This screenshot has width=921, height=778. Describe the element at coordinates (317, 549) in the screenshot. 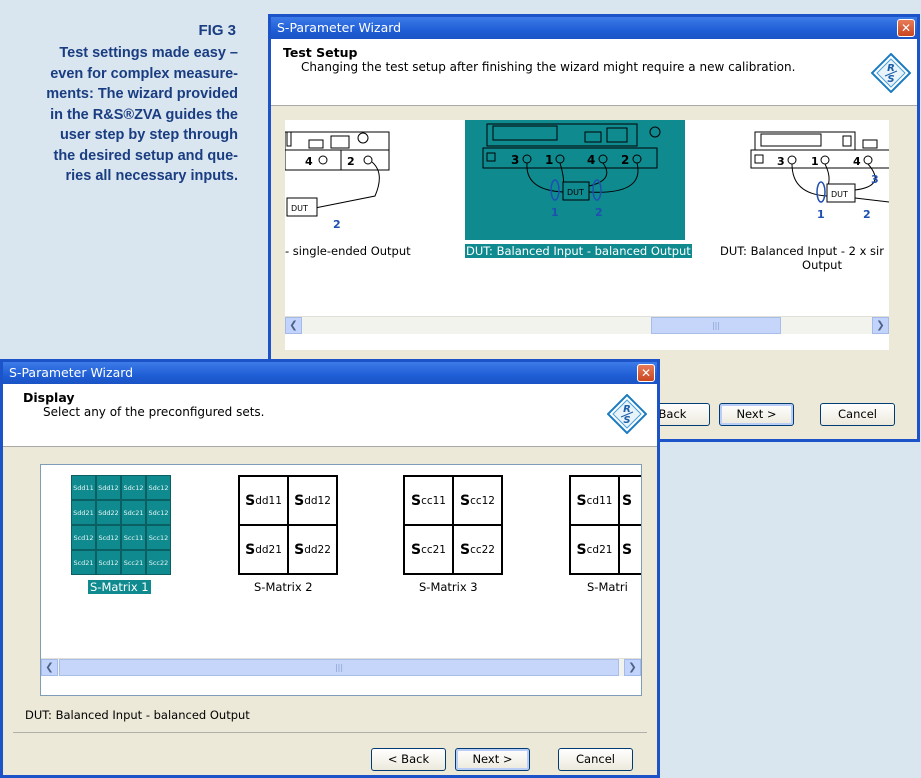

I see `cell-index: dd22` at that location.